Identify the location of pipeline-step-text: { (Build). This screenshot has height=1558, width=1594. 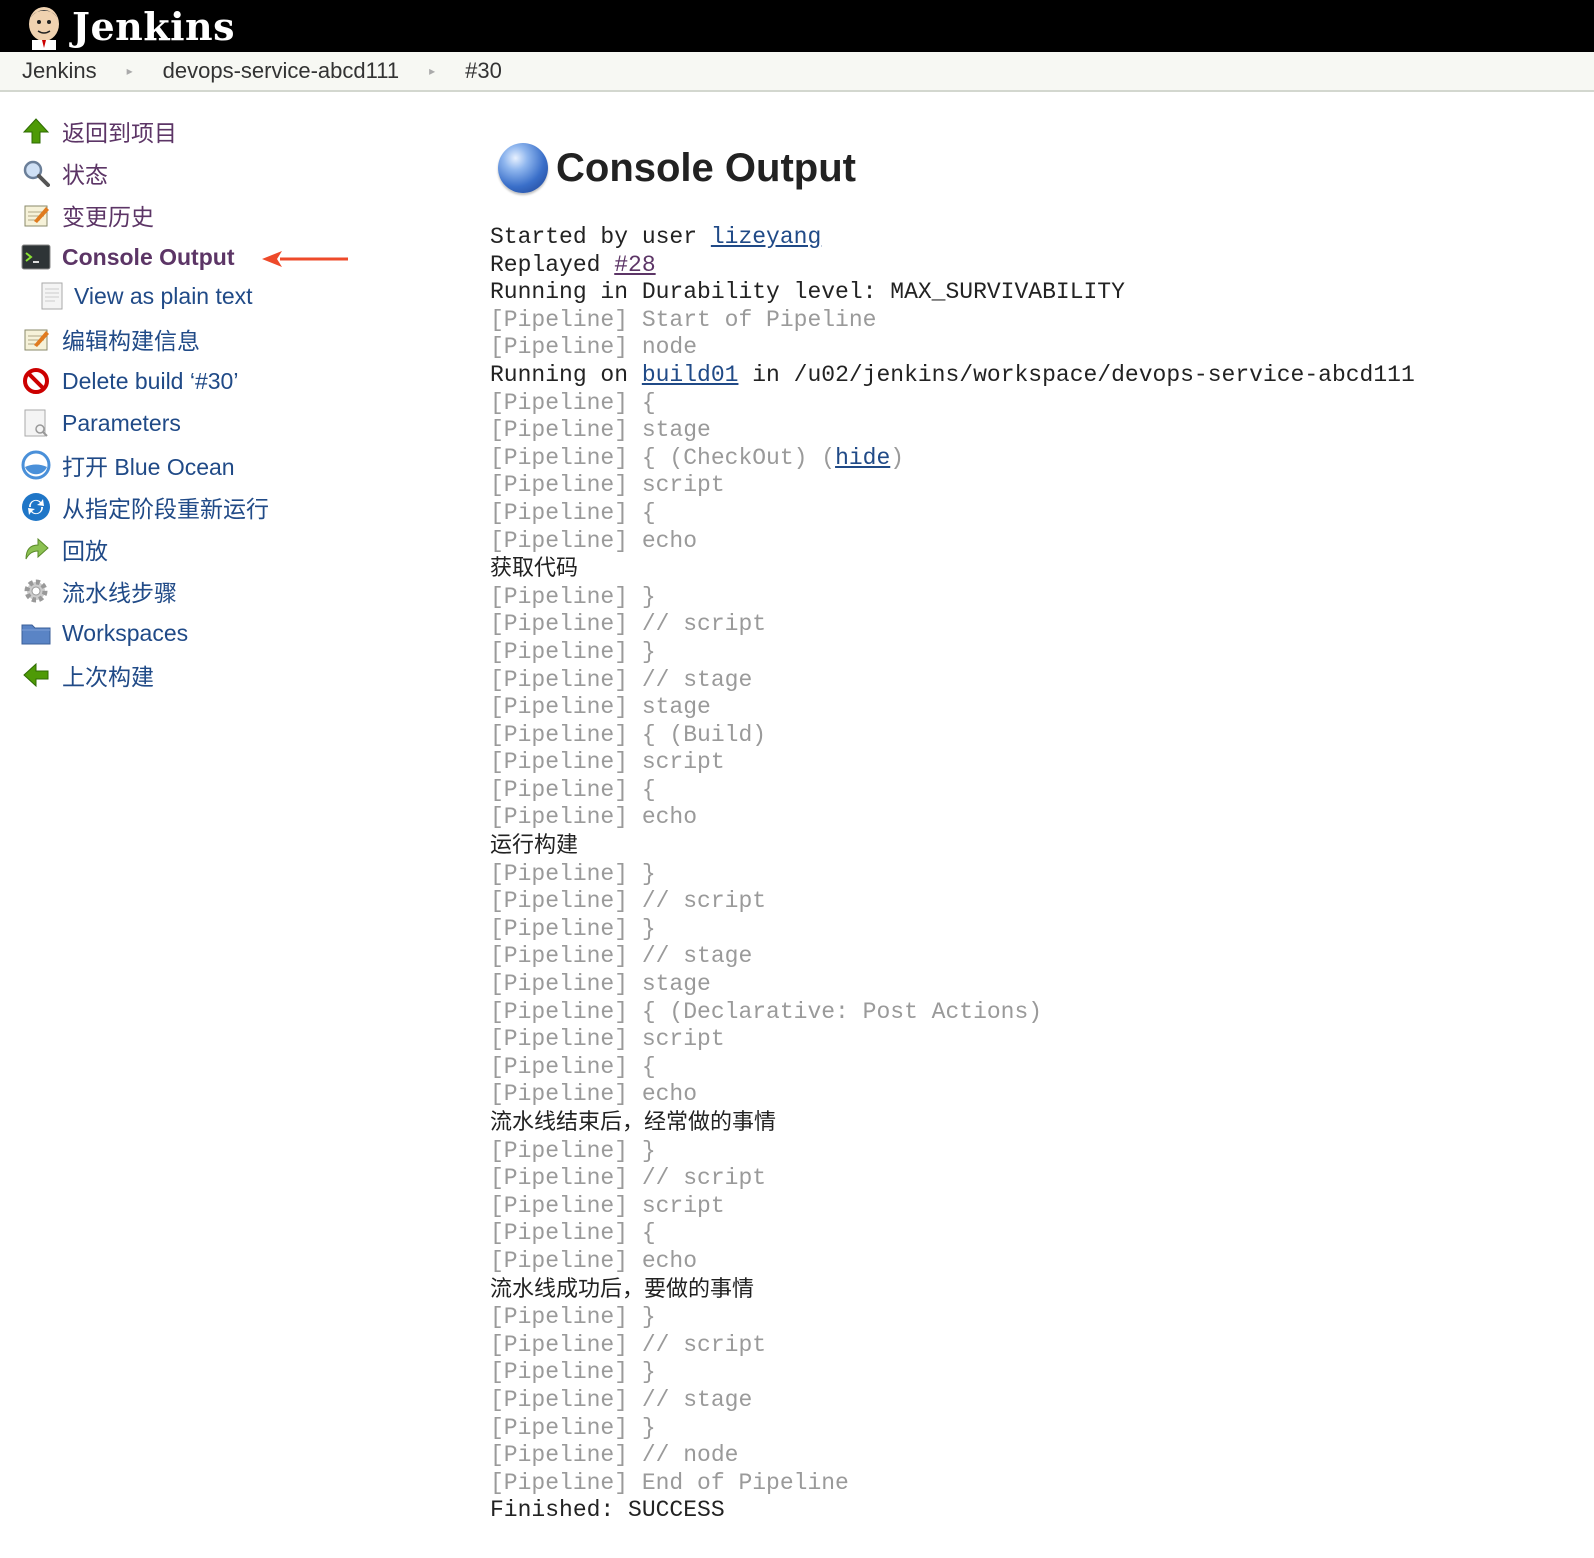
(704, 734).